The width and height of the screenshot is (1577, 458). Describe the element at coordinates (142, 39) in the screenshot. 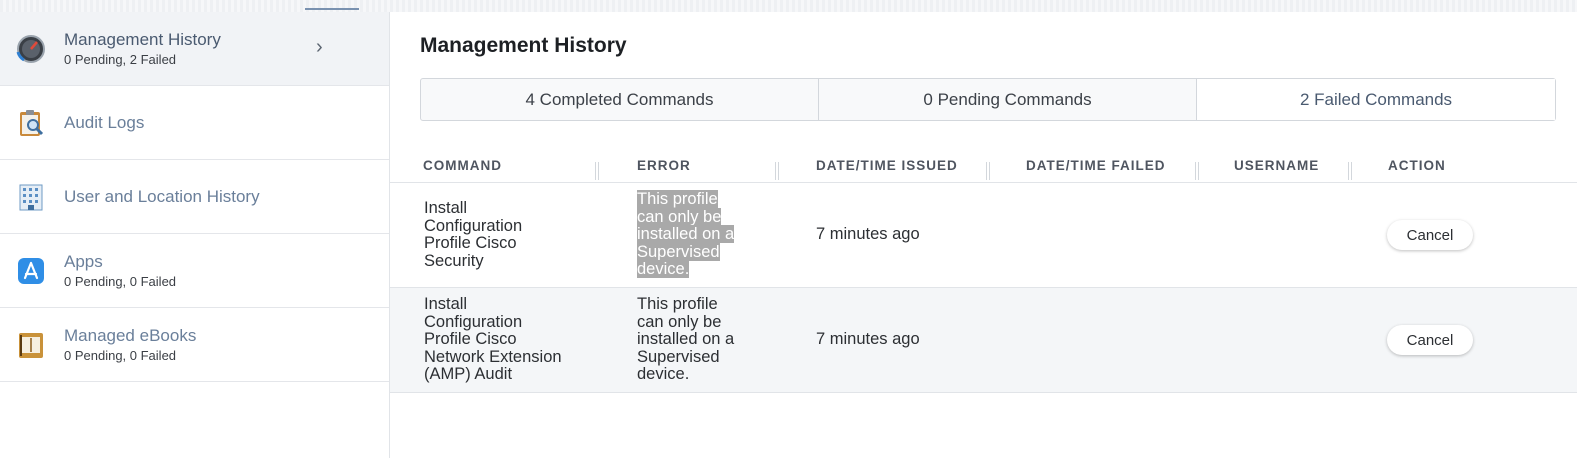

I see `sidebar-item-title: Management History` at that location.